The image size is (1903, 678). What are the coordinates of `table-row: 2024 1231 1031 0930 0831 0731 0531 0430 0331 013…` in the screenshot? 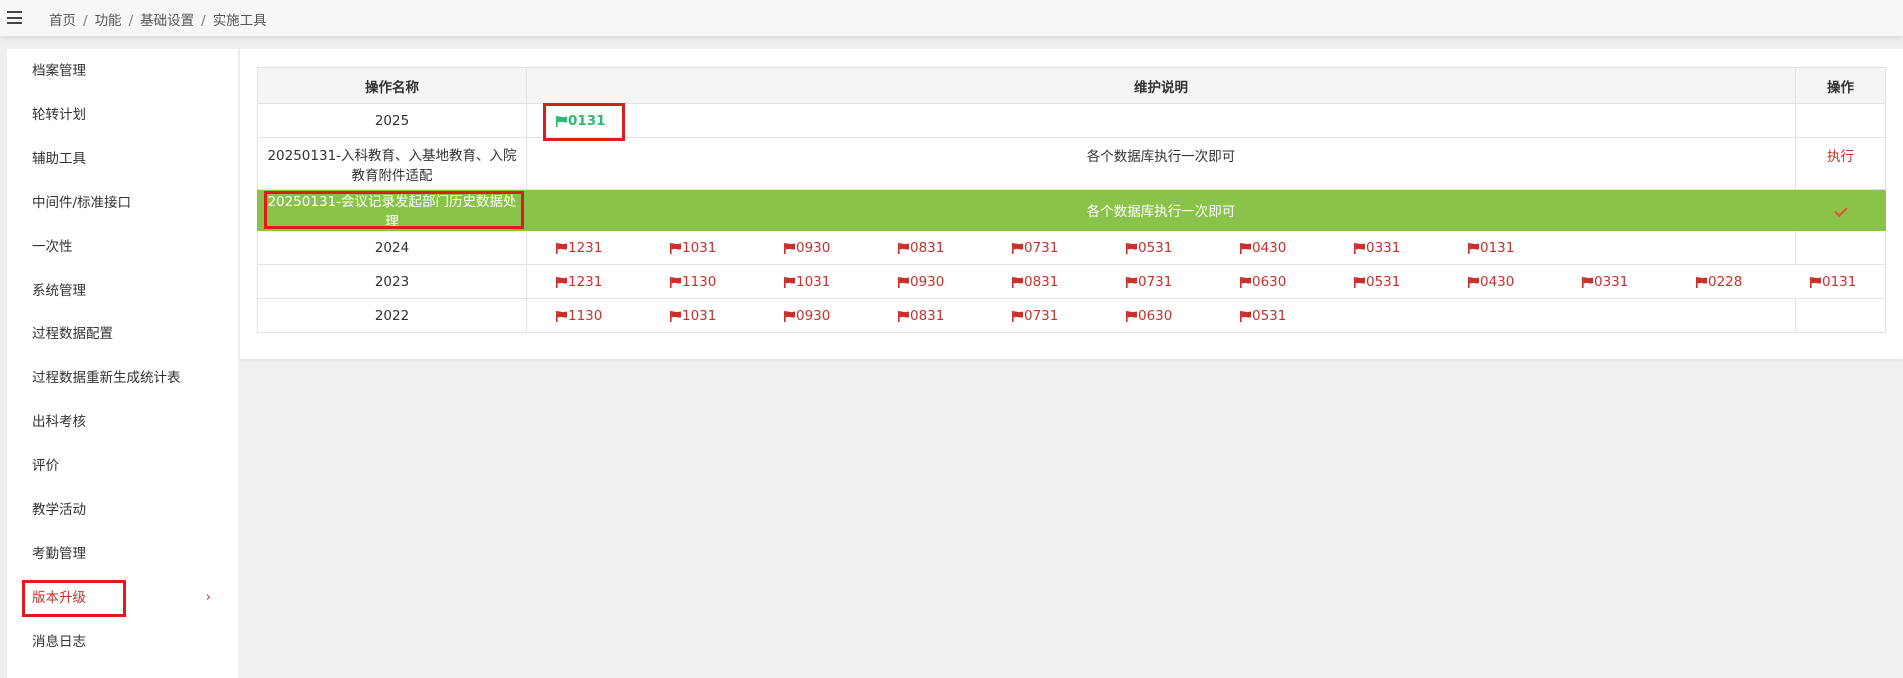 It's located at (1071, 247).